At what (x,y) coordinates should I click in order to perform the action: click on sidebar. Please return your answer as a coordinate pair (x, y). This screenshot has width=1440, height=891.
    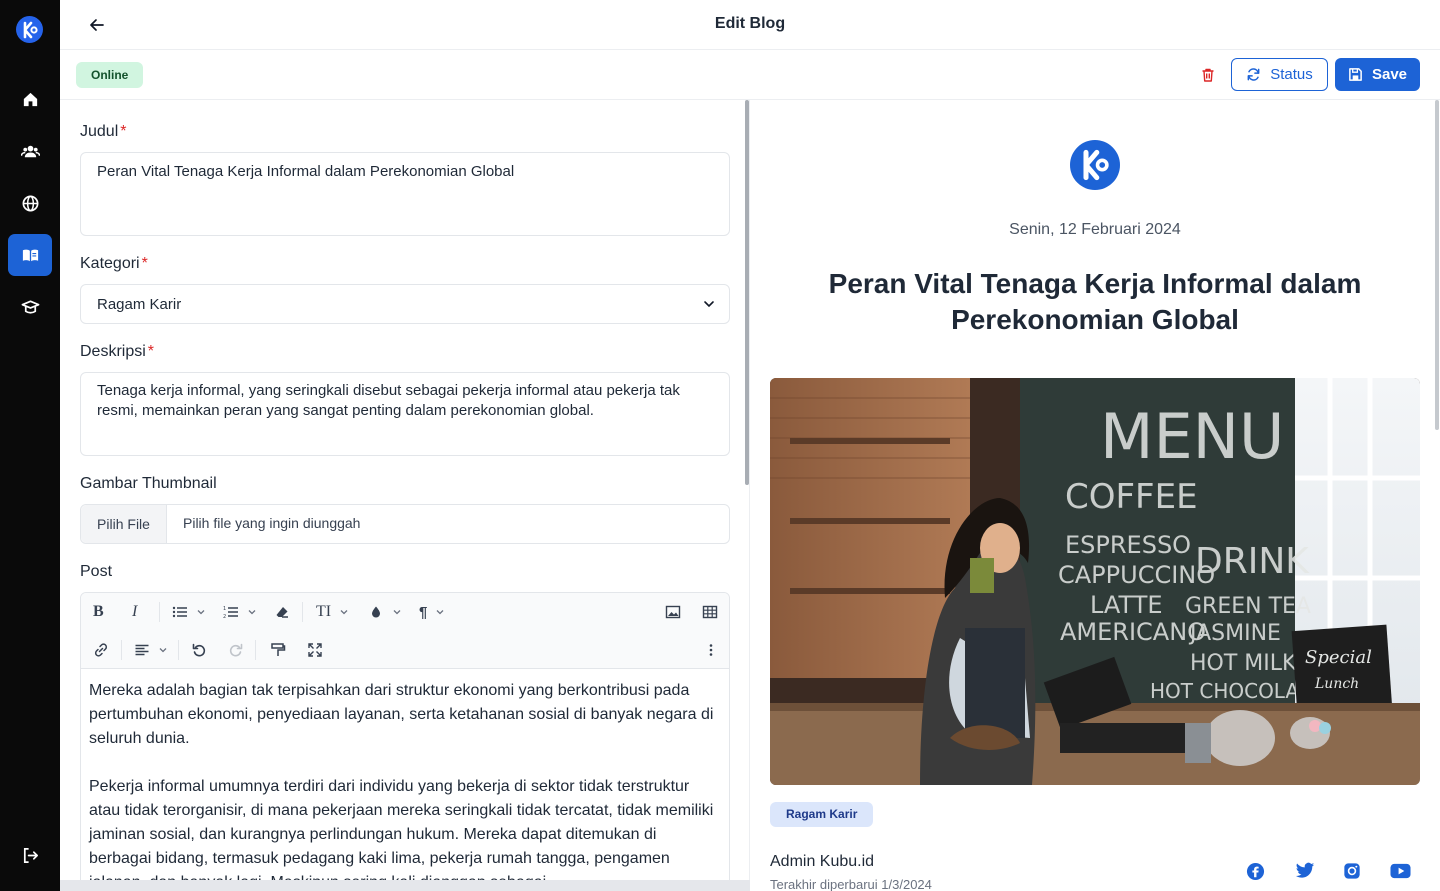
    Looking at the image, I should click on (30, 445).